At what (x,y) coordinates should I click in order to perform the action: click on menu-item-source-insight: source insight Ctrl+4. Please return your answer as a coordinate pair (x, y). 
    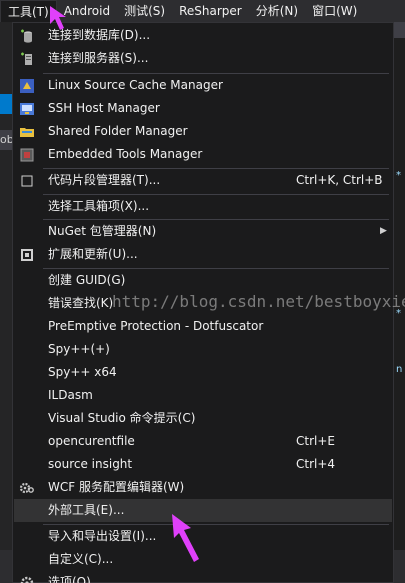
    Looking at the image, I should click on (203, 464).